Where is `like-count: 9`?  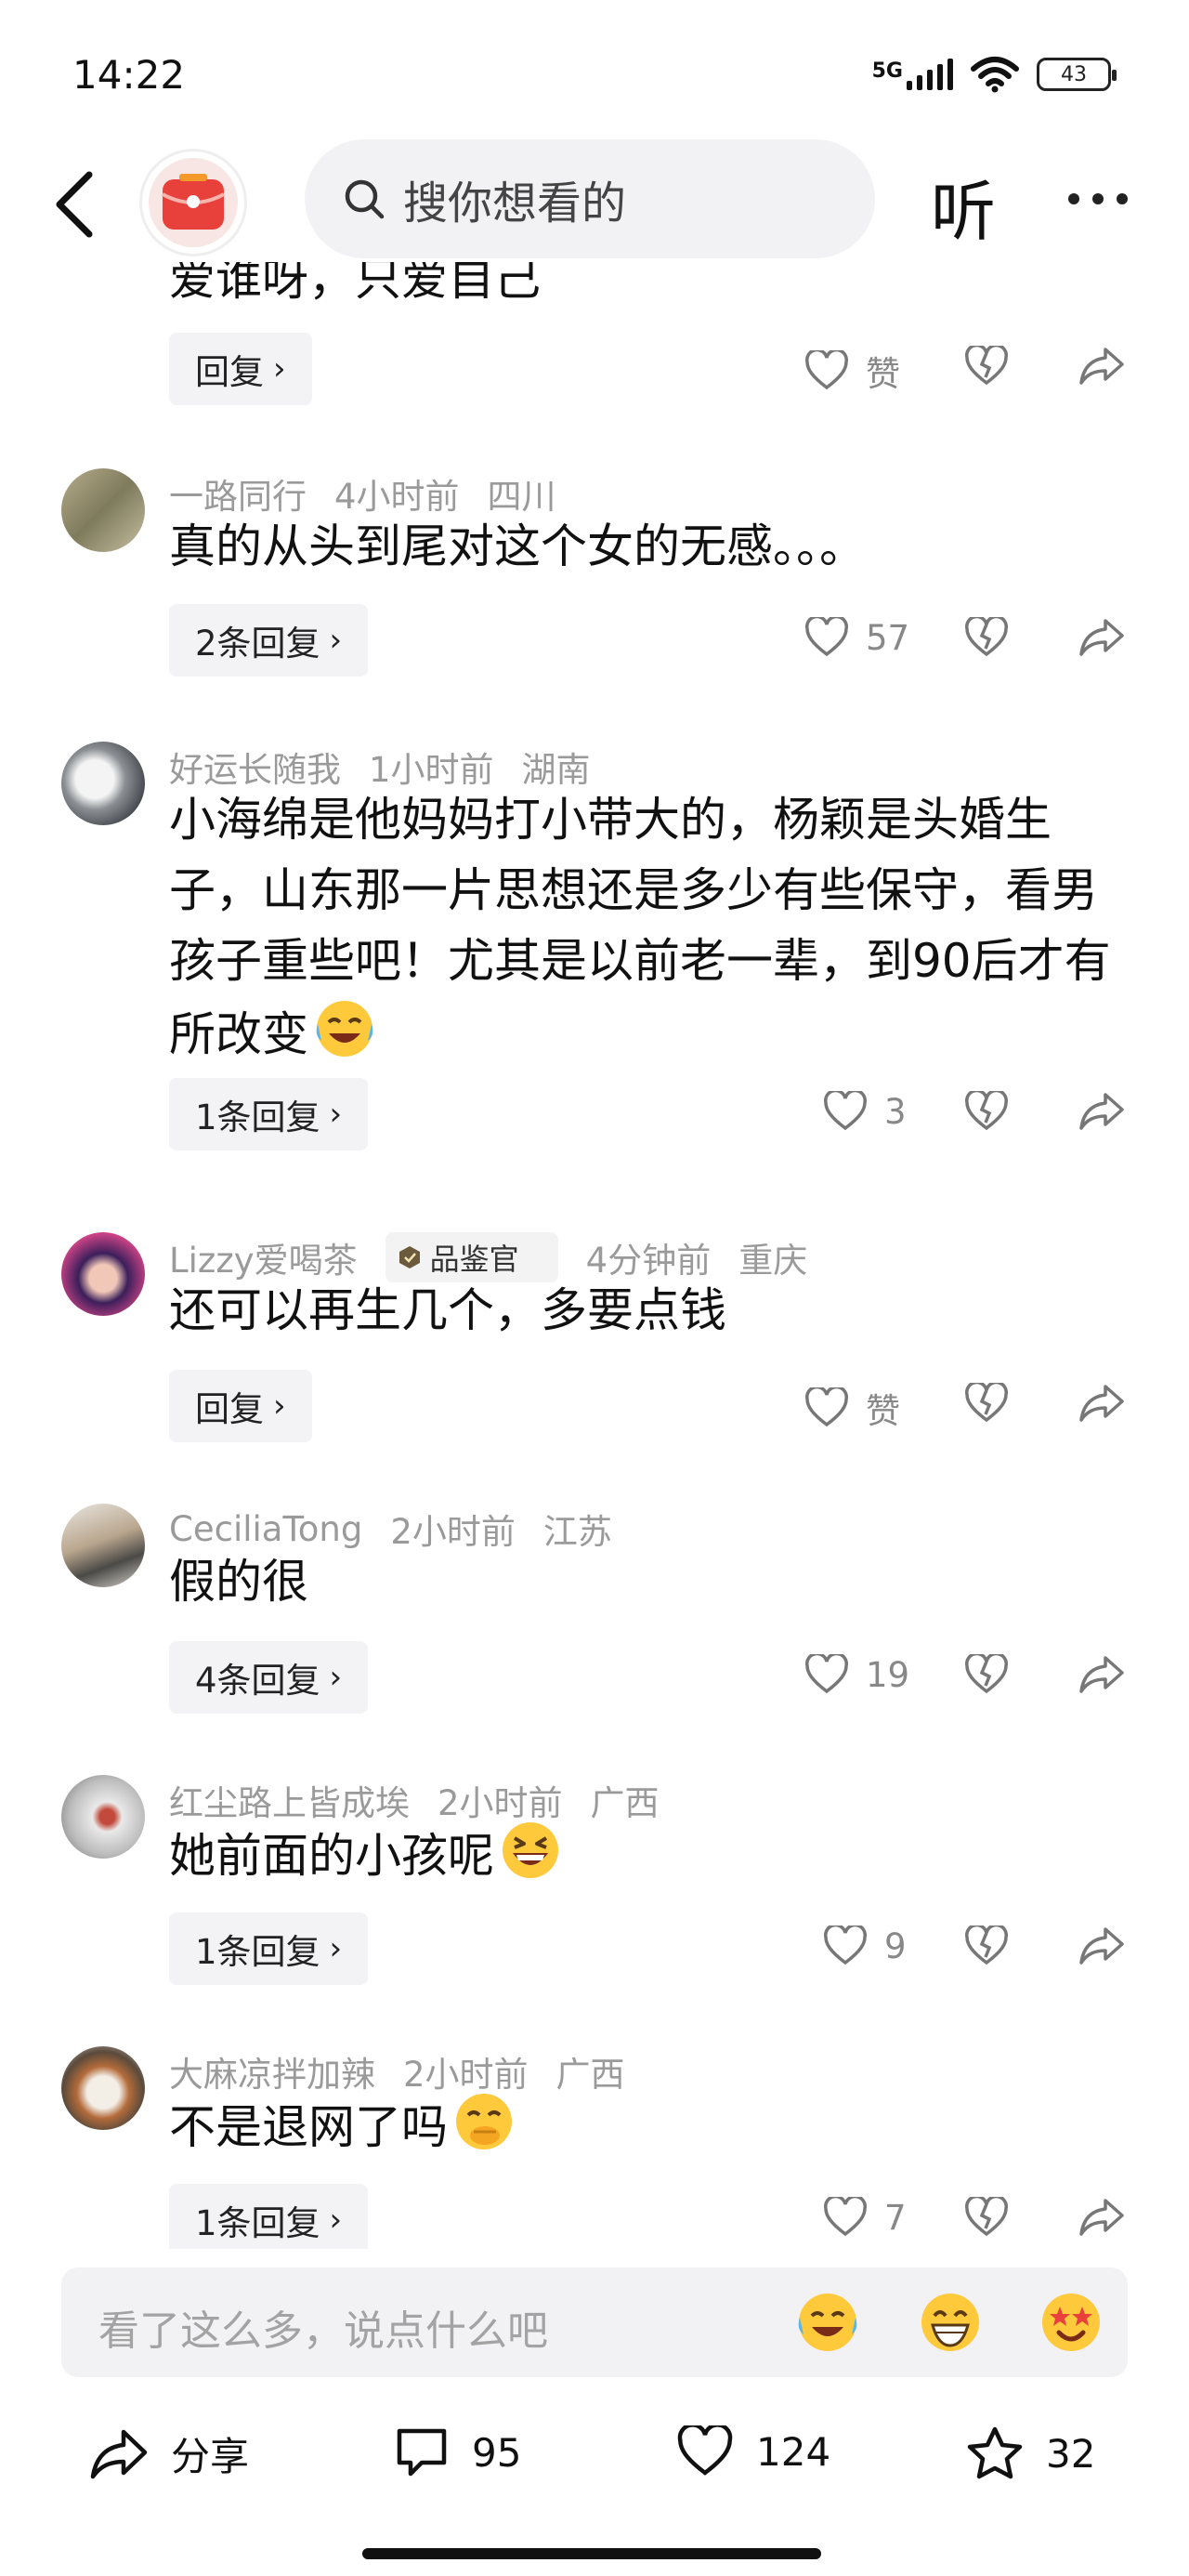 like-count: 9 is located at coordinates (895, 1945).